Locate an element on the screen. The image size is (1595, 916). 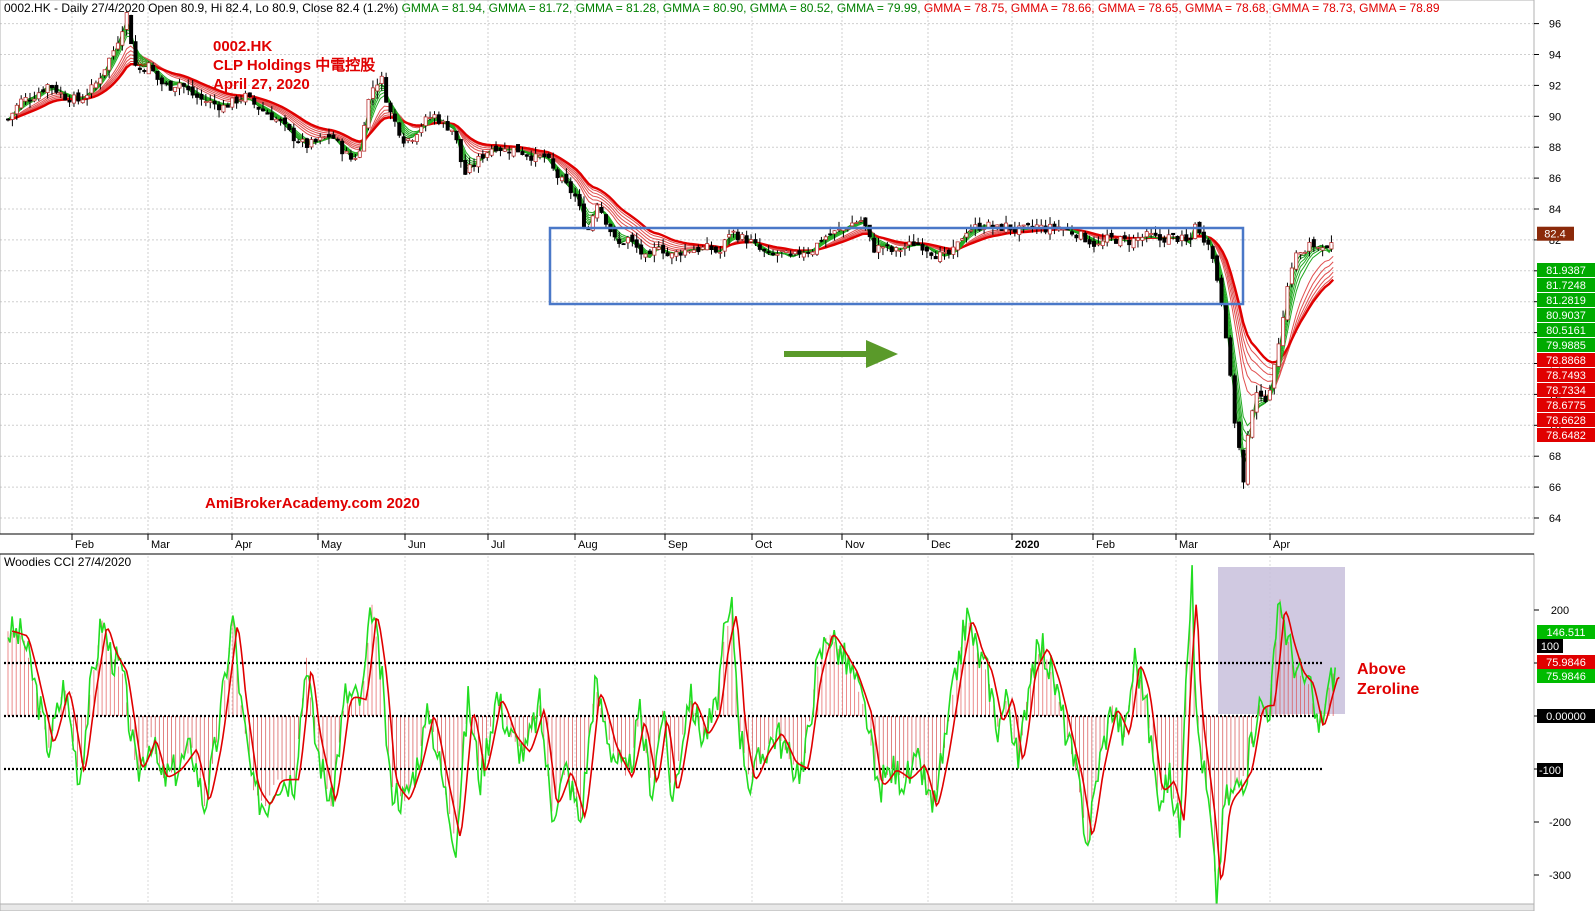
cci-value-label: -100 is located at coordinates (1550, 771).